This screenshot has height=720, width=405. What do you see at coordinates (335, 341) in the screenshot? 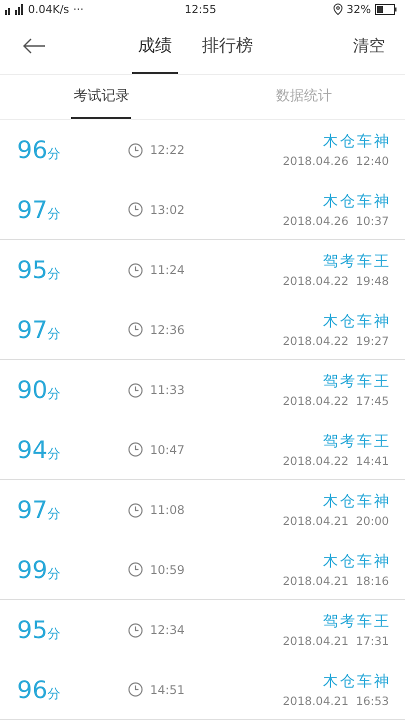
I see `exam-date: 2018.04.22 19:27` at bounding box center [335, 341].